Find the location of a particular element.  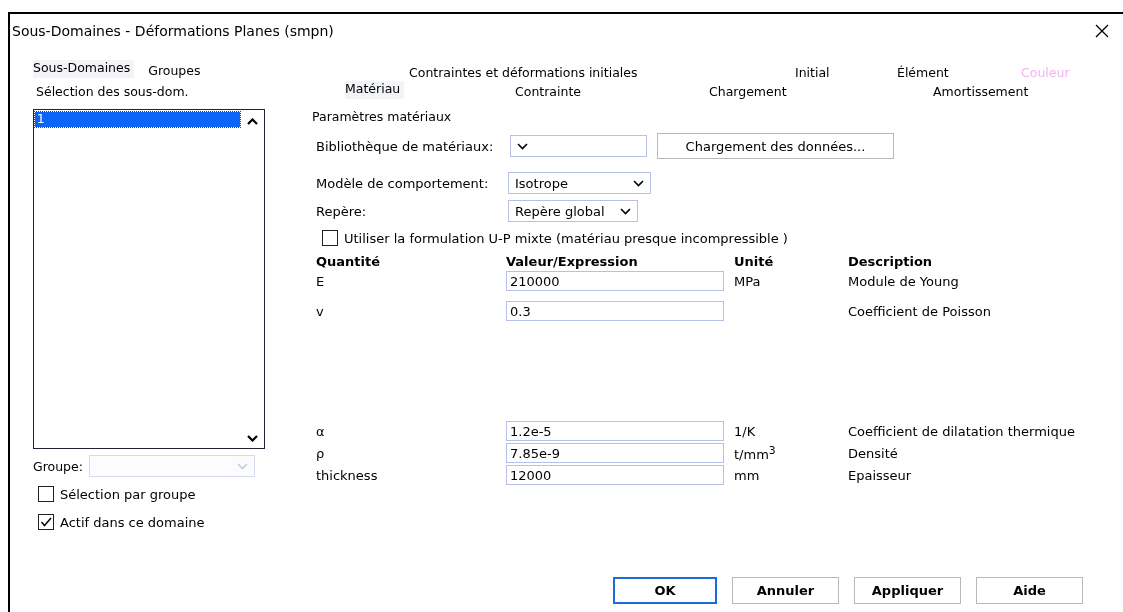

tab: Groupes is located at coordinates (174, 69).